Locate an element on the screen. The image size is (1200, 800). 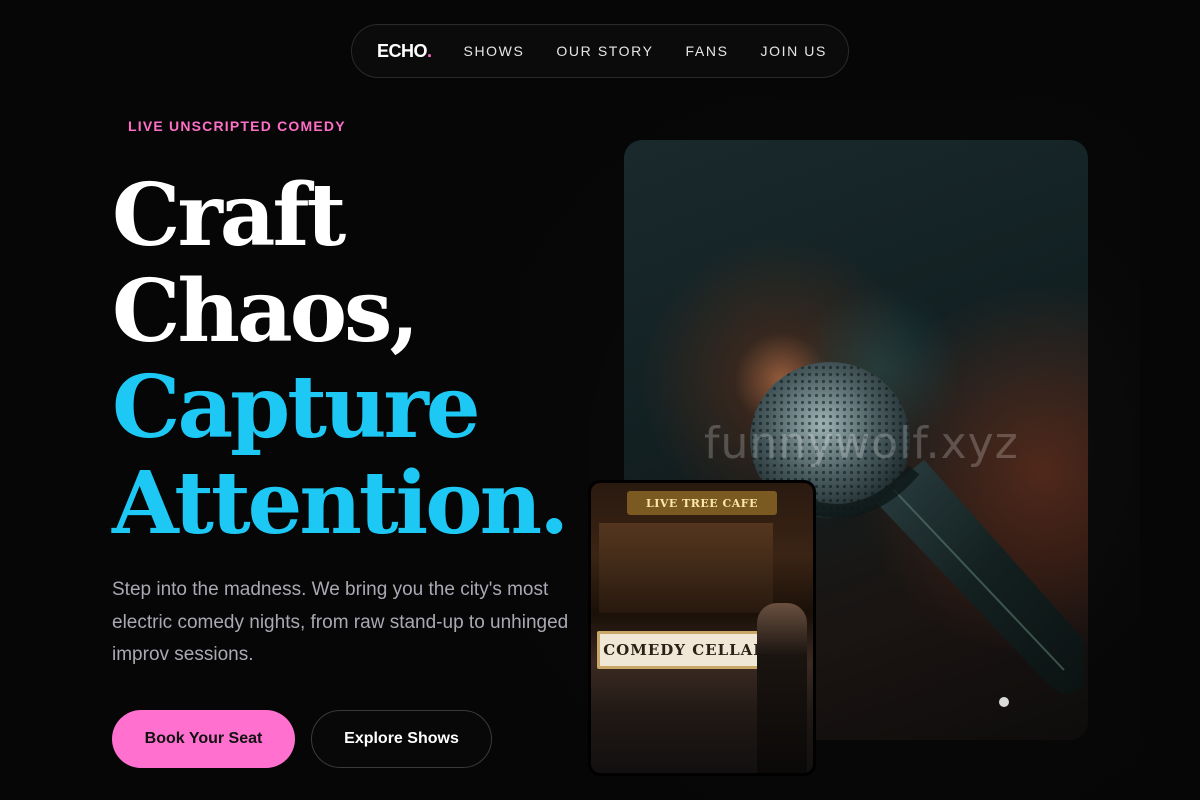
comedy-club-image: LIVE TREE CAFE COMEDY CELLAR is located at coordinates (702, 628).